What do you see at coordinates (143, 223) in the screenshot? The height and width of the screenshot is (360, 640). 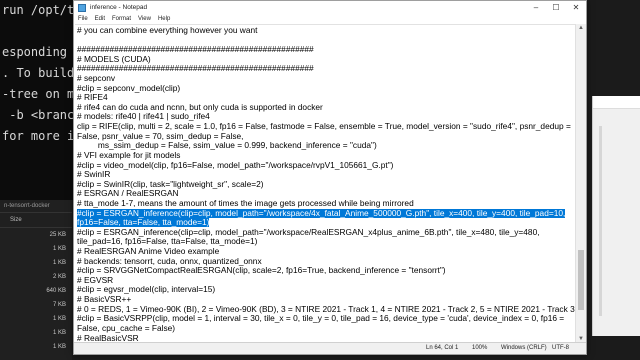 I see `selected-text: fp16=False, tta=False, tta_mode=1)` at bounding box center [143, 223].